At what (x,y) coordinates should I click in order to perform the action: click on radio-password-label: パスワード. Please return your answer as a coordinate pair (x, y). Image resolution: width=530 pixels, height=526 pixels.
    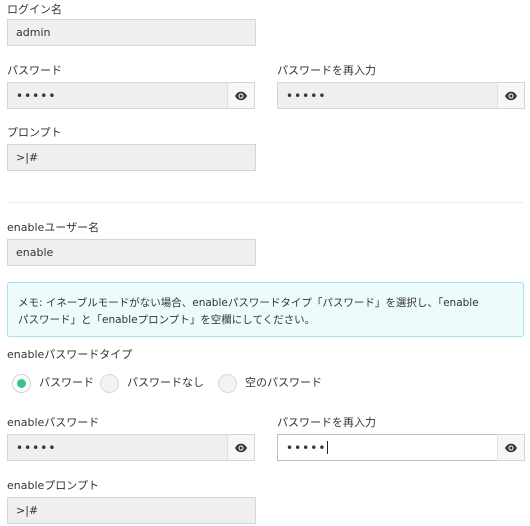
    Looking at the image, I should click on (66, 383).